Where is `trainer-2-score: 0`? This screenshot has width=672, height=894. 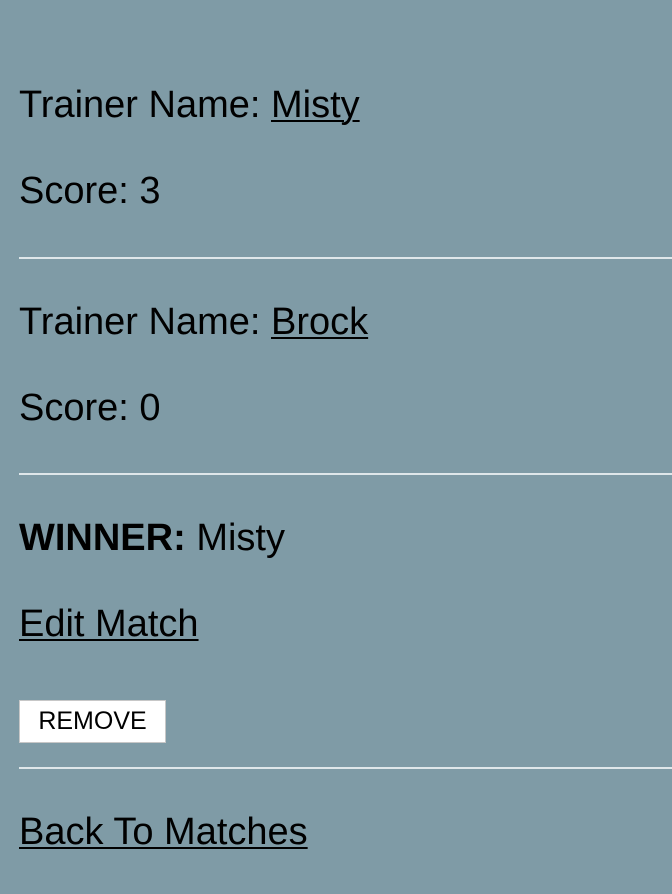 trainer-2-score: 0 is located at coordinates (150, 408).